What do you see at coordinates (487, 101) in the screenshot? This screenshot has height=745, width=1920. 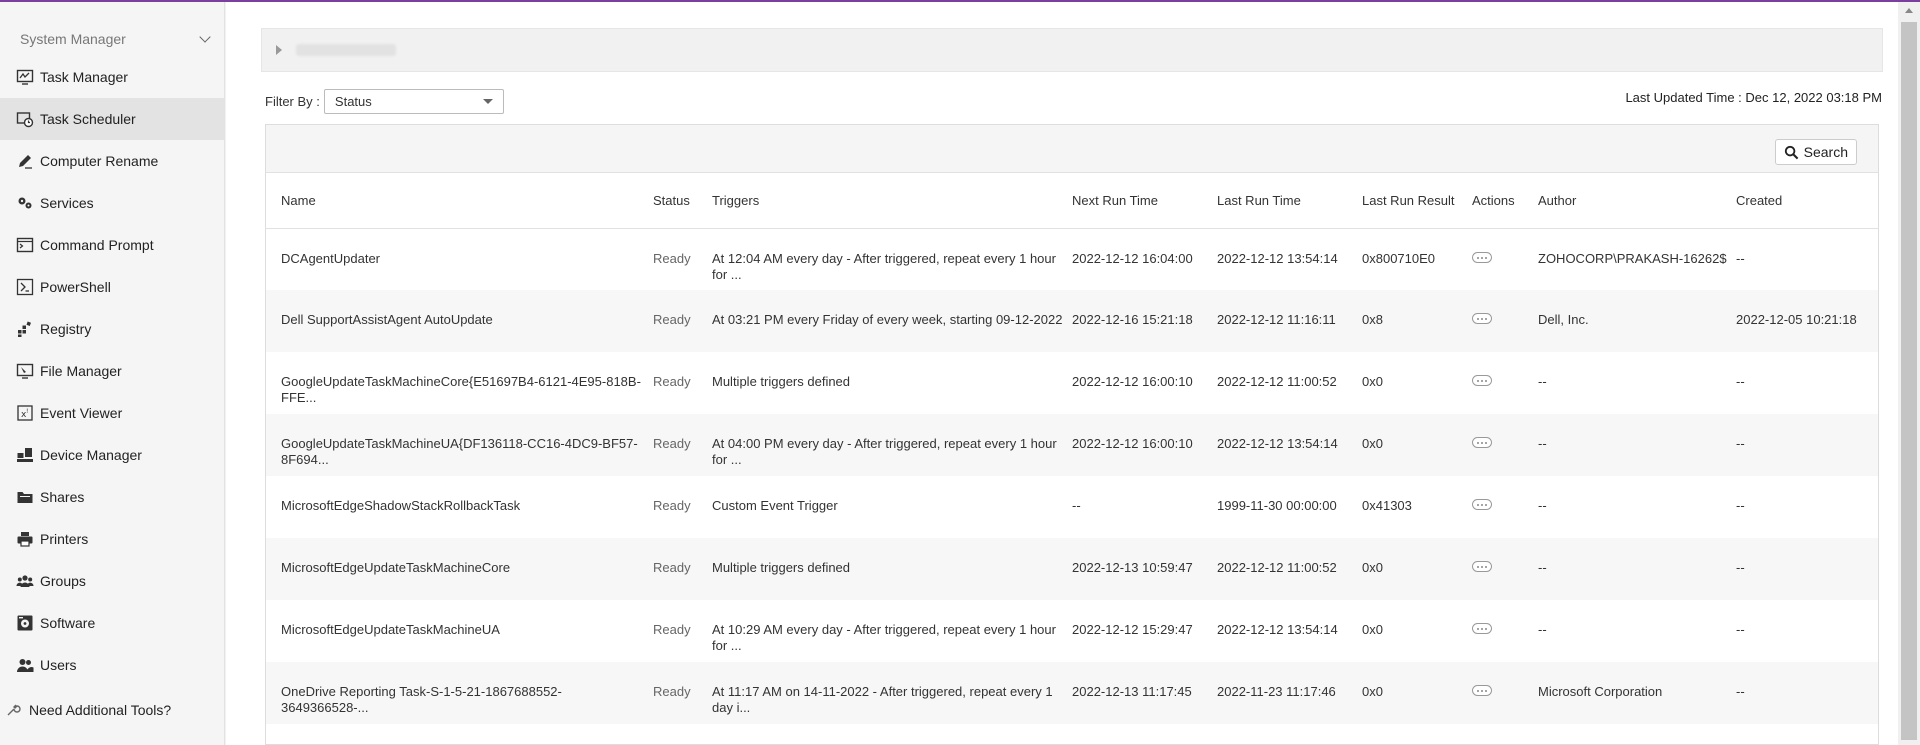 I see `caret-down-icon` at bounding box center [487, 101].